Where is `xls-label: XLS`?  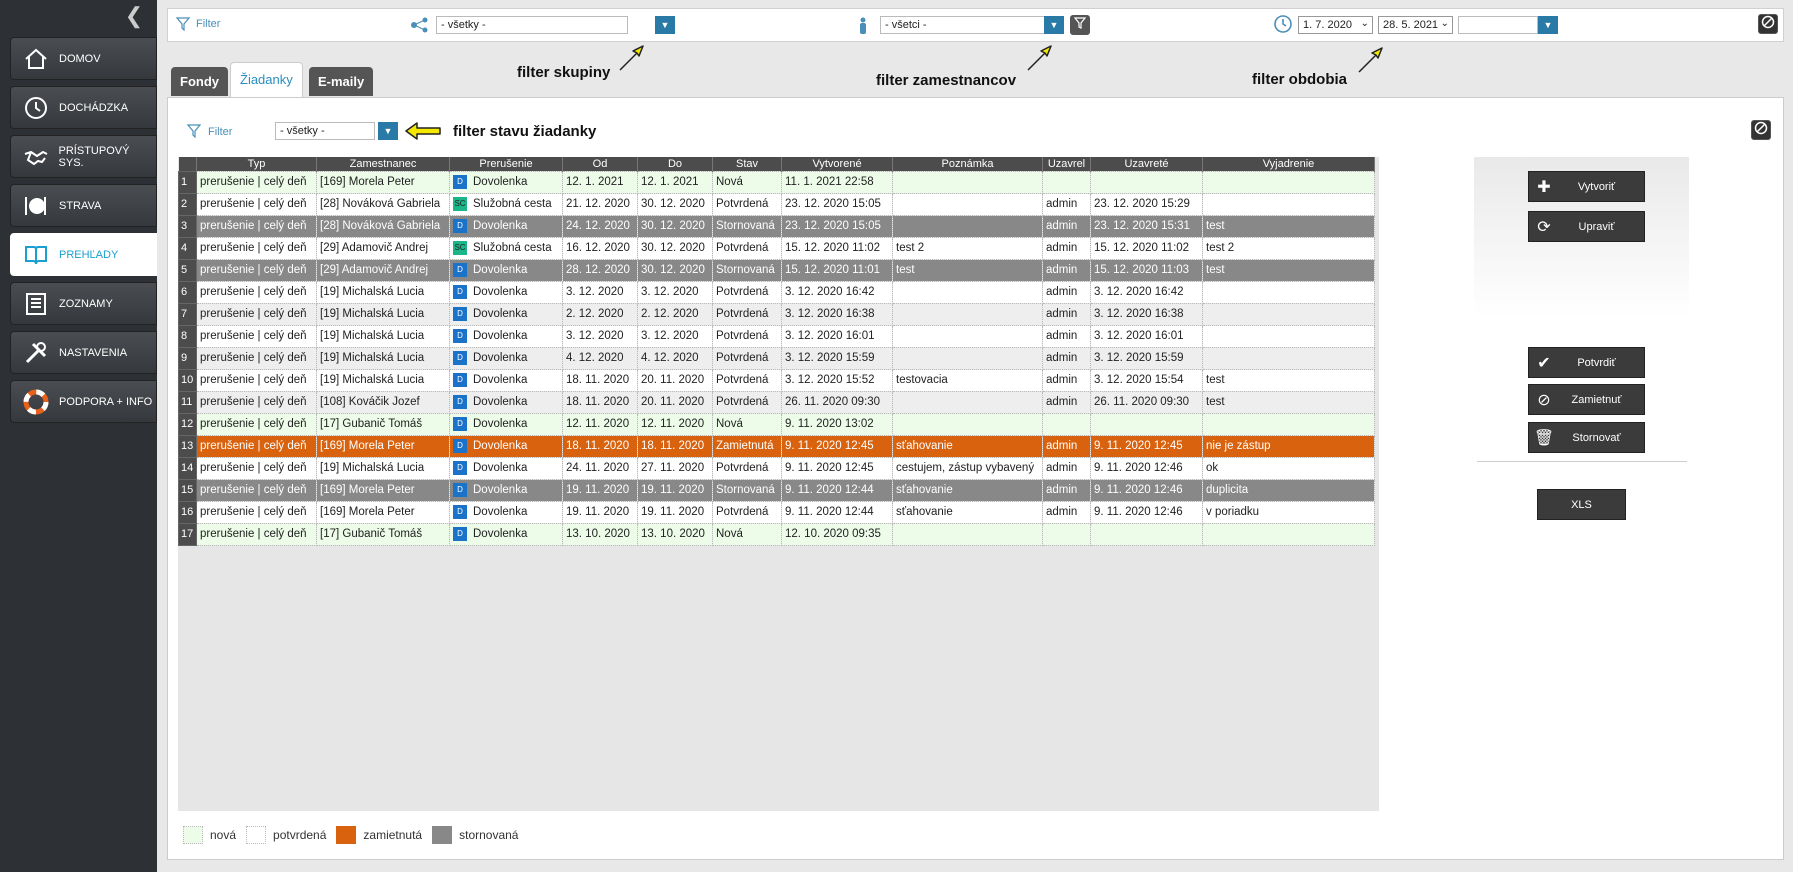
xls-label: XLS is located at coordinates (1581, 504).